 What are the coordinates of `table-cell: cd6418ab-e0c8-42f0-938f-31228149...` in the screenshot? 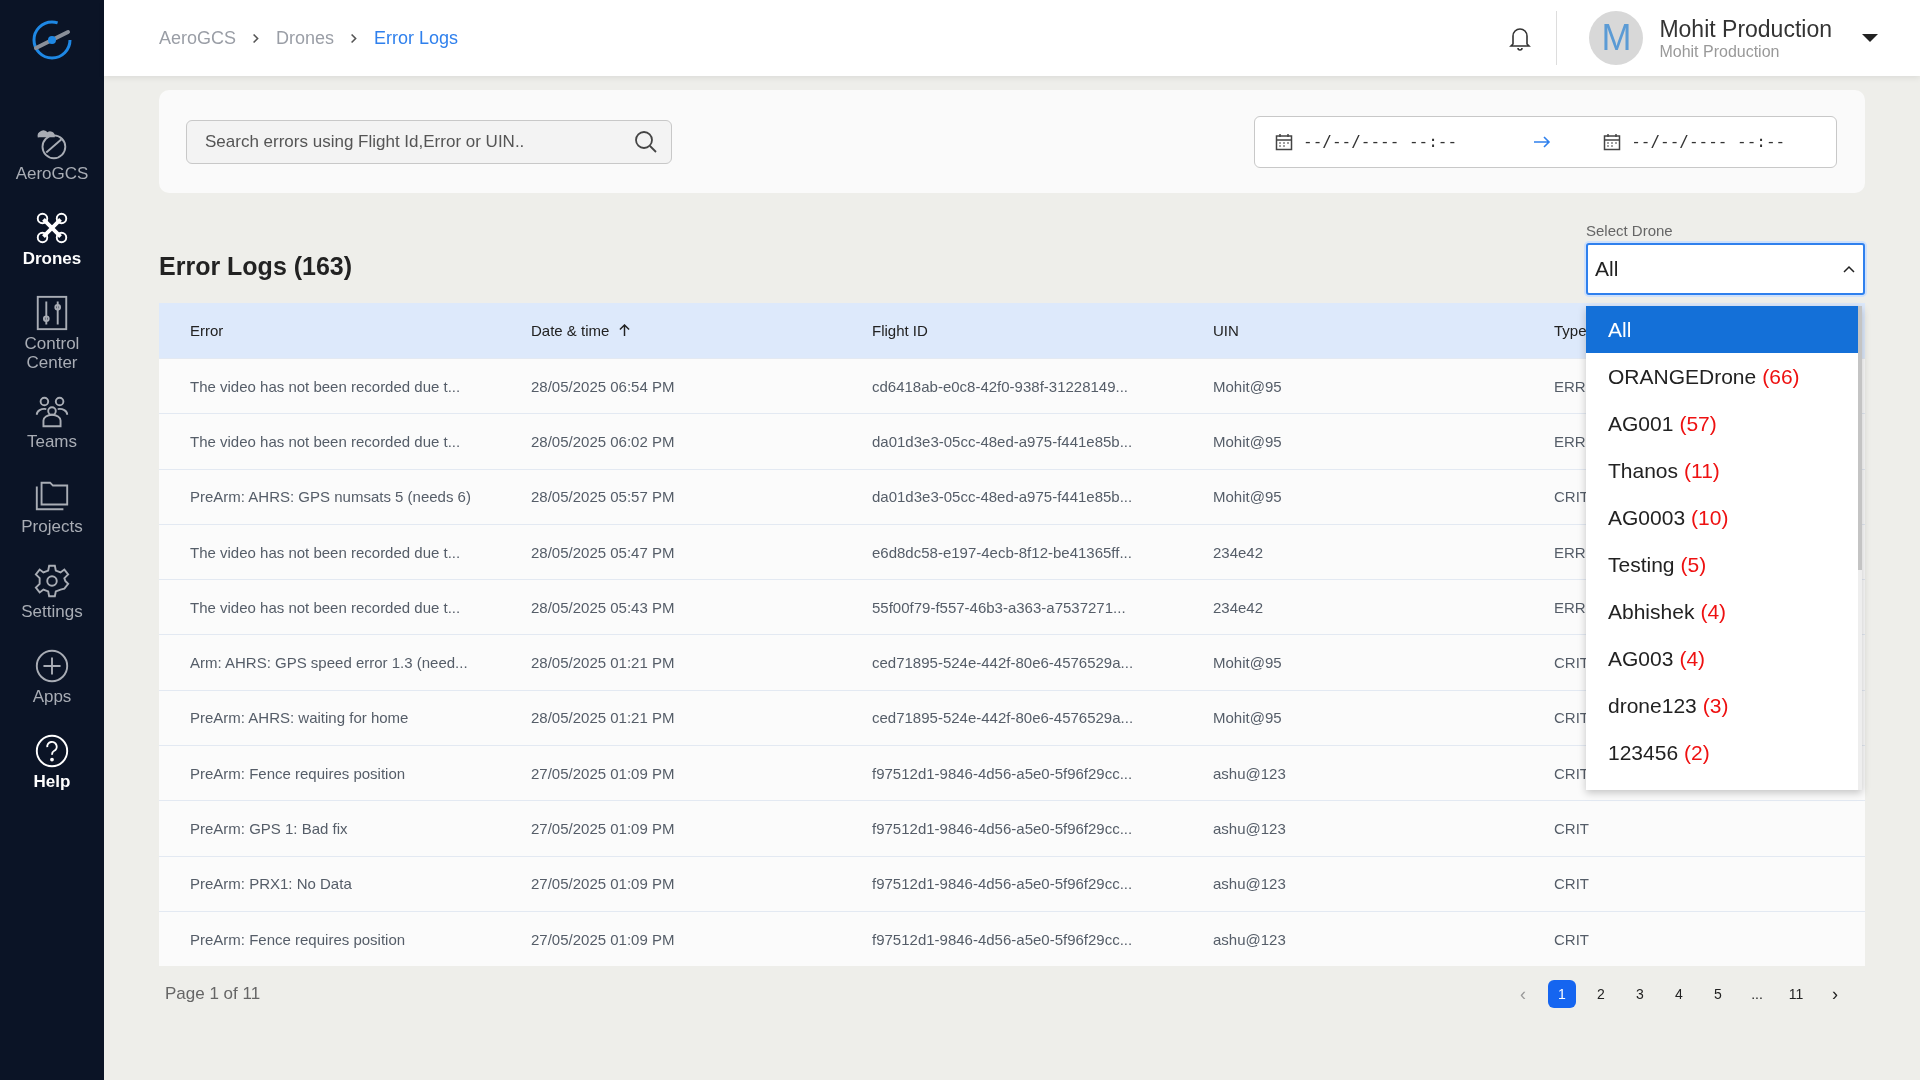 It's located at (1000, 386).